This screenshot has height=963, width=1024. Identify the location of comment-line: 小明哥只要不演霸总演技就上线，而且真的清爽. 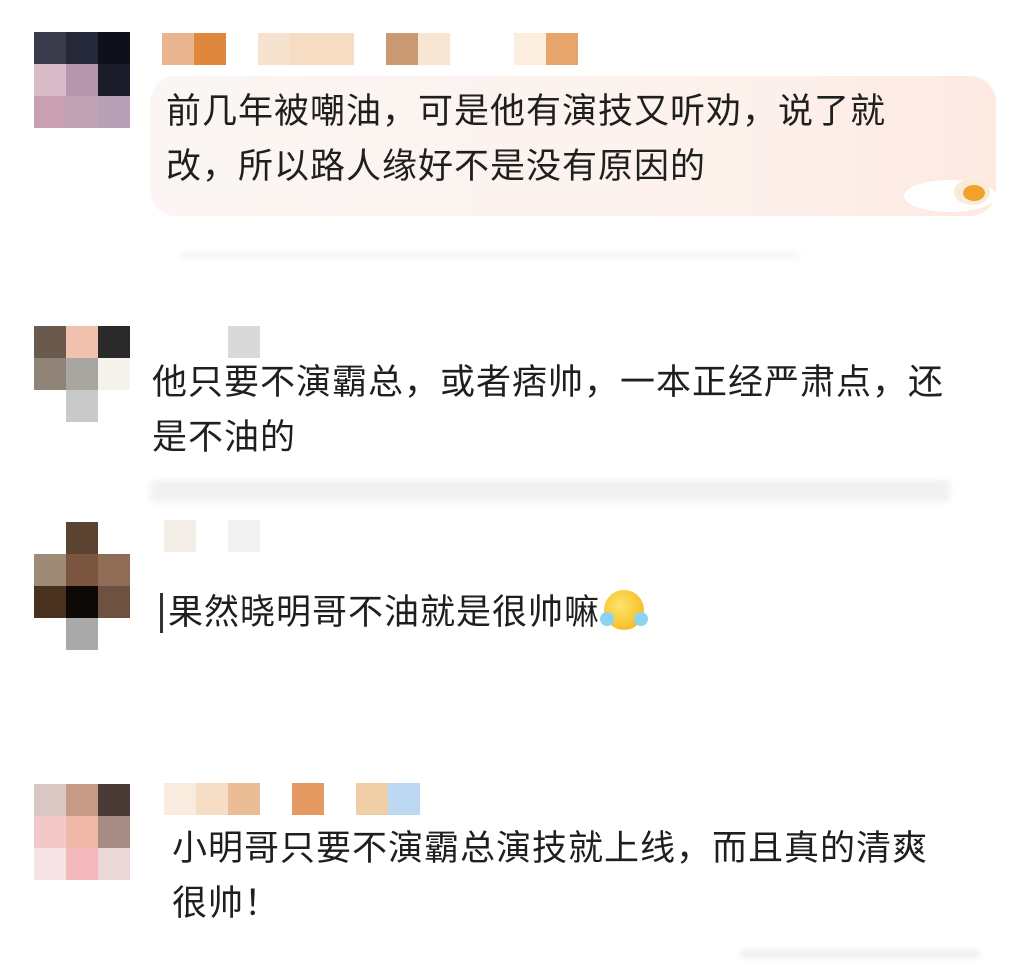
(550, 849).